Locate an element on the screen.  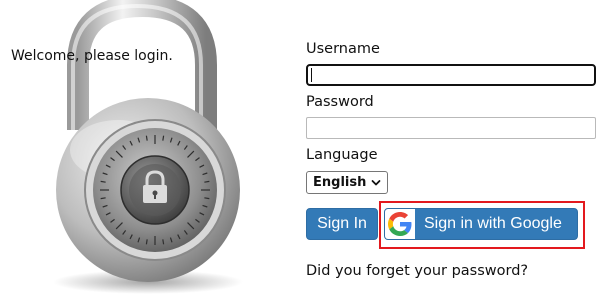
password-field is located at coordinates (451, 128).